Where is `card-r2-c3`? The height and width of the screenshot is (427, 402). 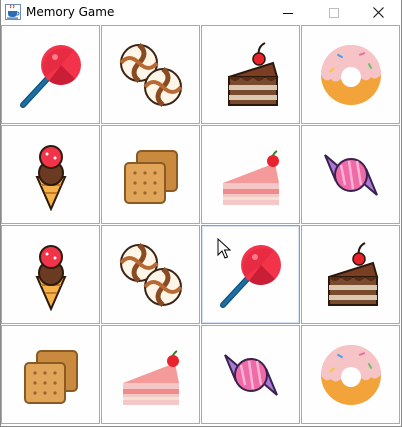
card-r2-c3 is located at coordinates (250, 174).